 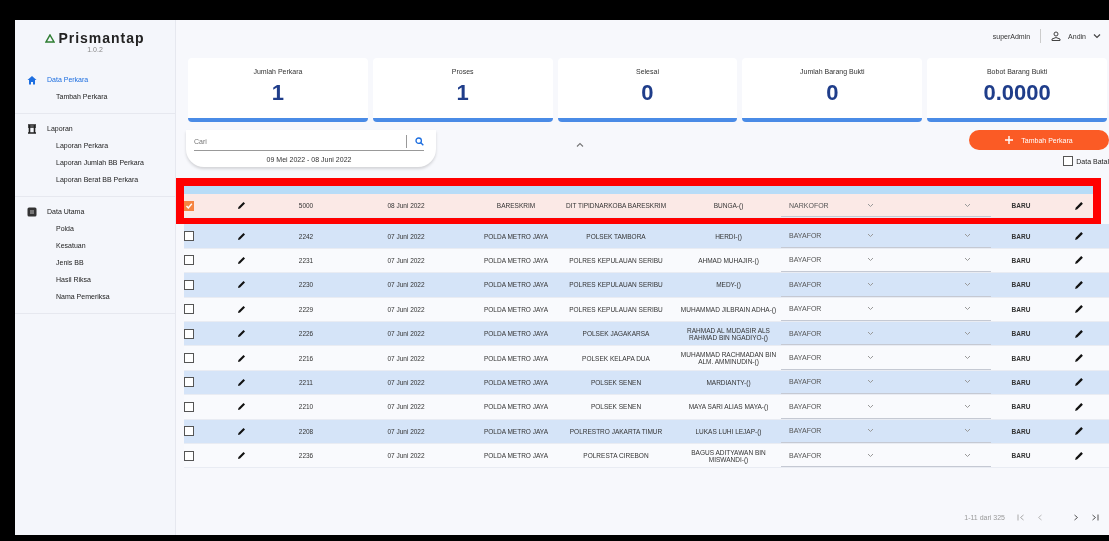 What do you see at coordinates (32, 79) in the screenshot?
I see `home-icon` at bounding box center [32, 79].